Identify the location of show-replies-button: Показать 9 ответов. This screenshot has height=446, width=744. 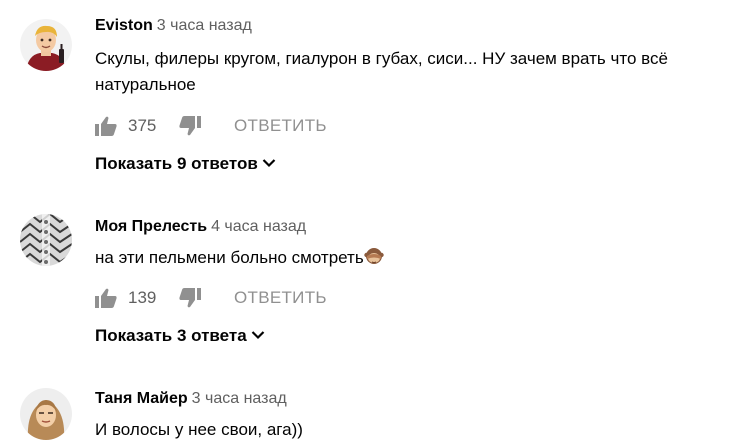
(185, 164).